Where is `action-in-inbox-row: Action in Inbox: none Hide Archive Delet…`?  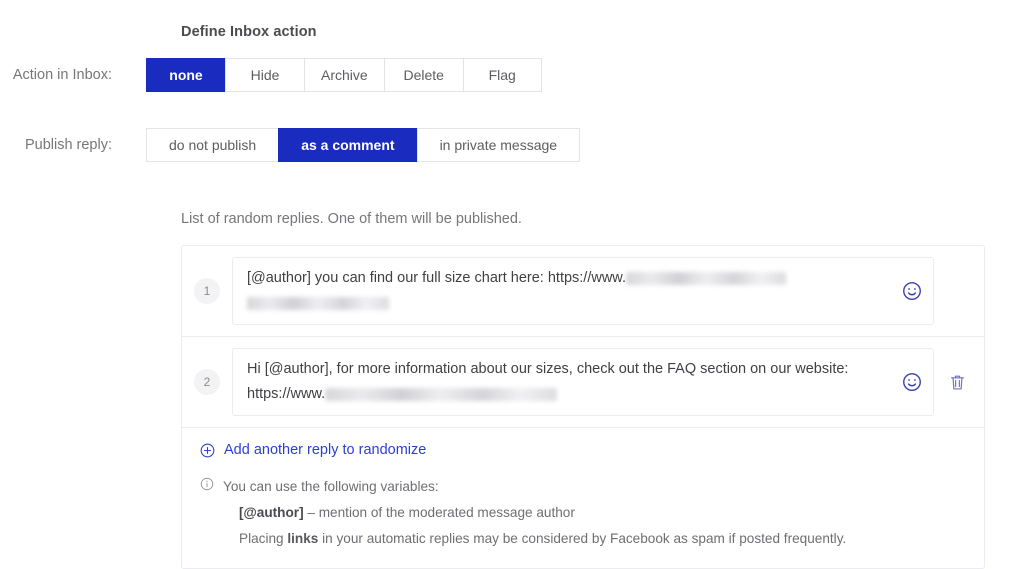 action-in-inbox-row: Action in Inbox: none Hide Archive Delet… is located at coordinates (271, 75).